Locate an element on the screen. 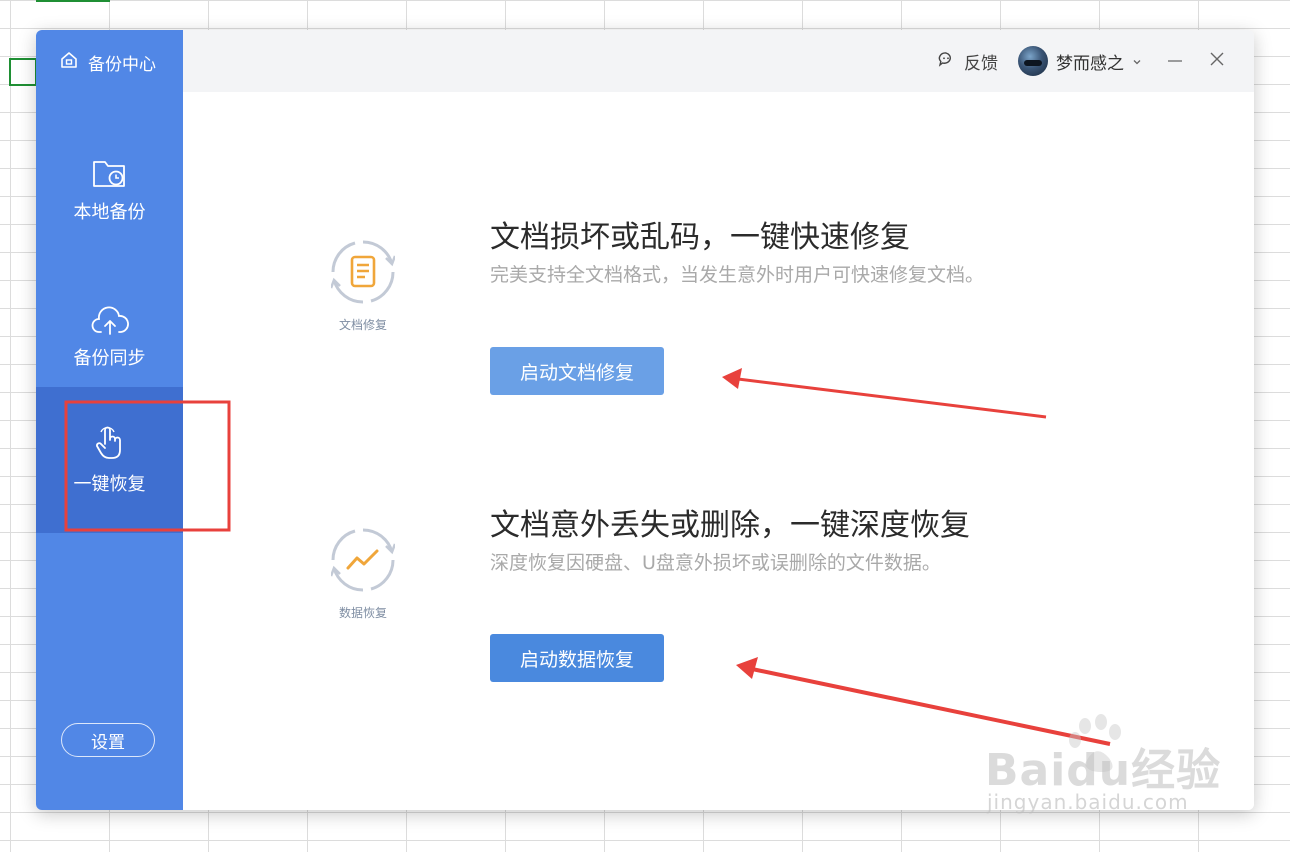 The height and width of the screenshot is (852, 1290). chat-bubble-icon is located at coordinates (946, 61).